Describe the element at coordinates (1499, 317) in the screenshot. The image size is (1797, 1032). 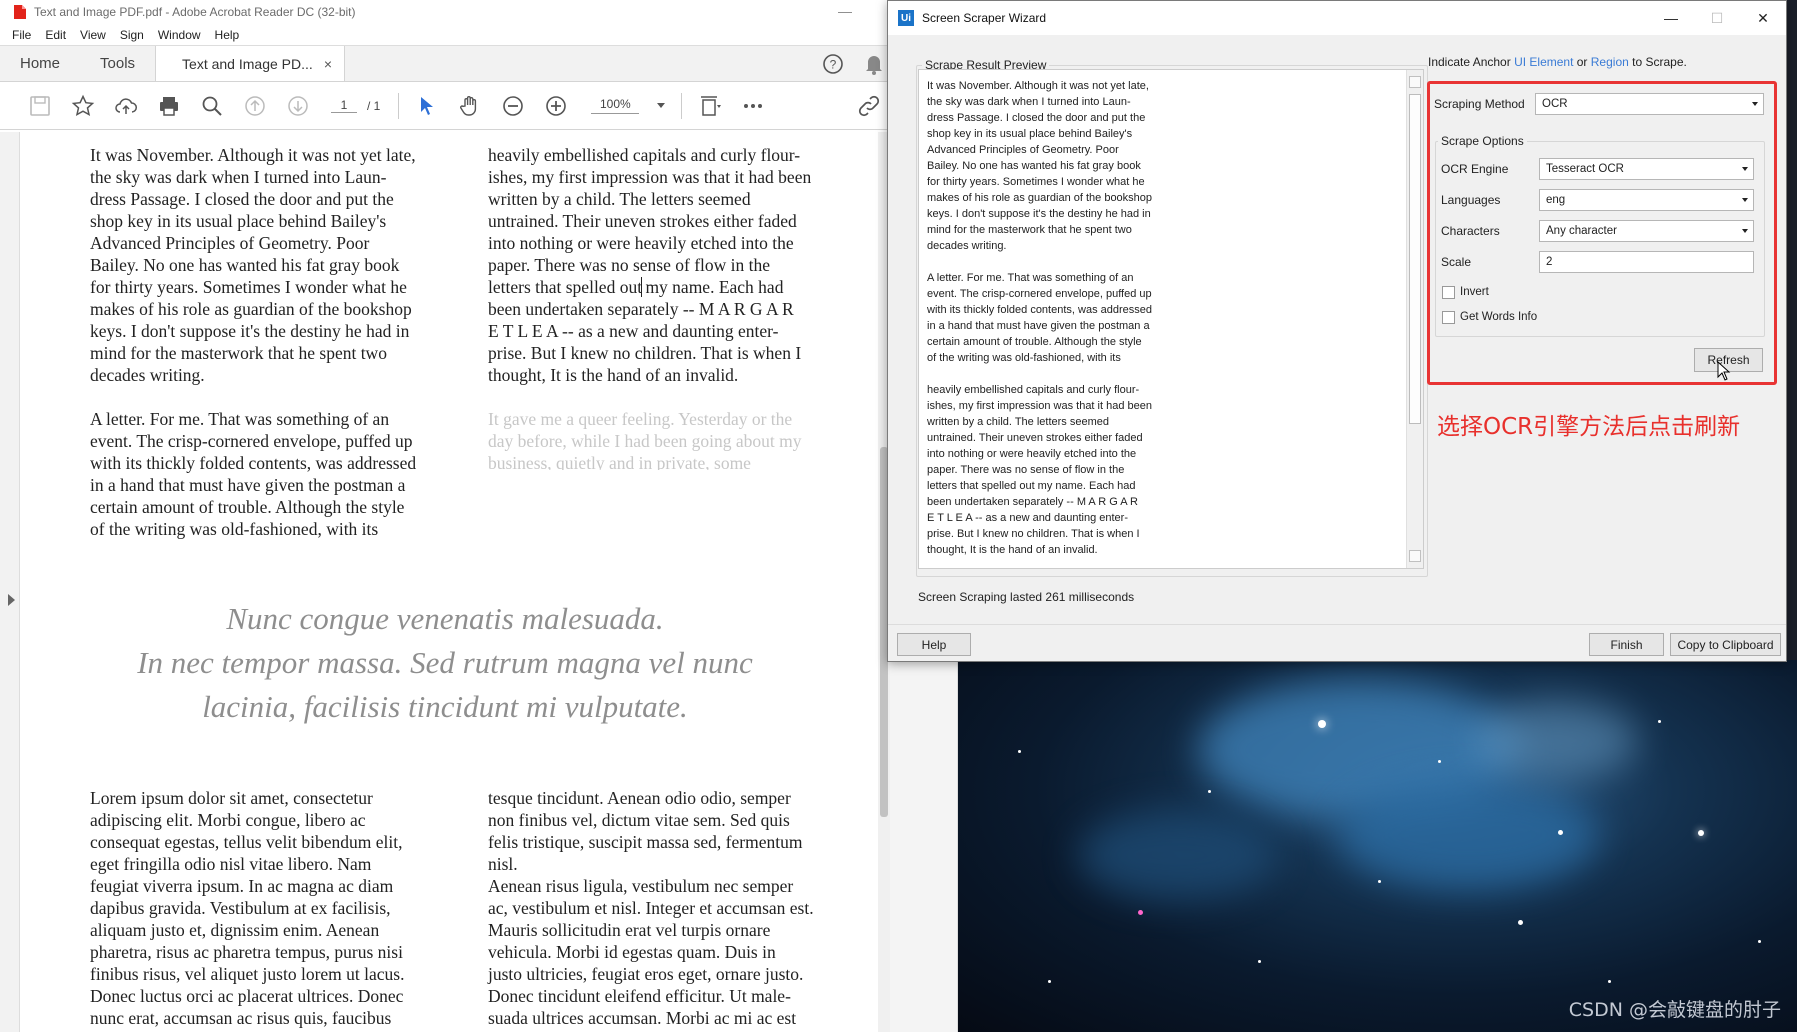
I see `get-words-info-label: Get Words Info` at that location.